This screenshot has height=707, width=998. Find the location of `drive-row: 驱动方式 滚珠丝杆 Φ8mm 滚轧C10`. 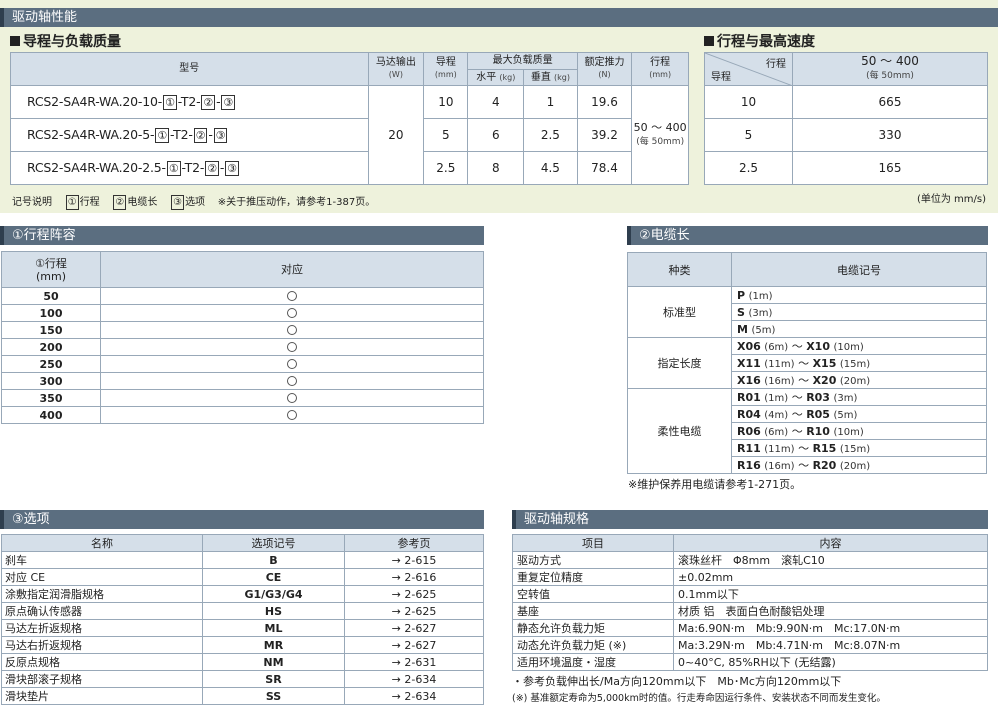

drive-row: 驱动方式 滚珠丝杆 Φ8mm 滚轧C10 is located at coordinates (750, 560).